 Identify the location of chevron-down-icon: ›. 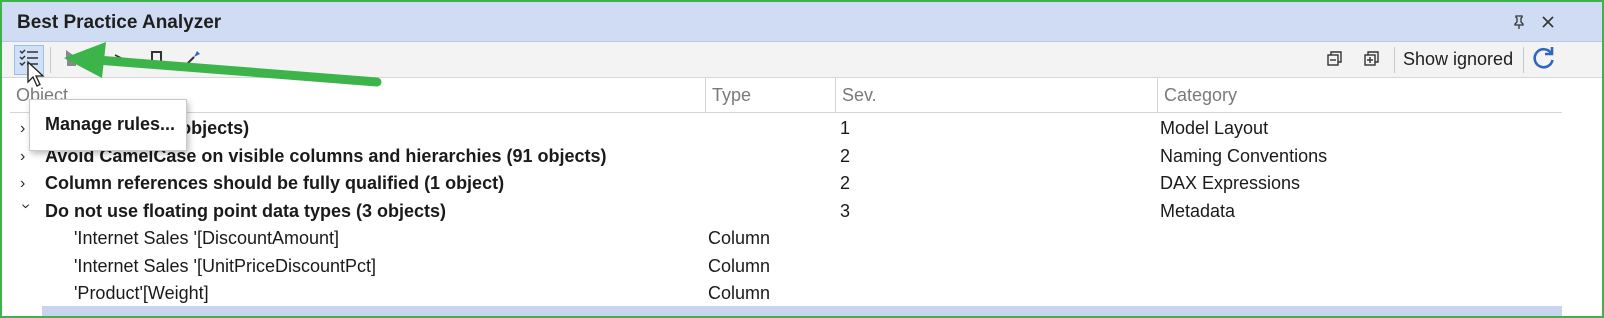
(26, 211).